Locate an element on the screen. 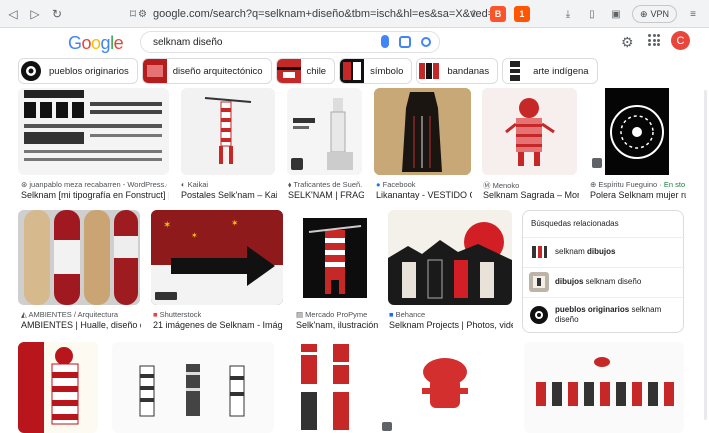  related-heading: Búsquedas relacionadas is located at coordinates (575, 223).